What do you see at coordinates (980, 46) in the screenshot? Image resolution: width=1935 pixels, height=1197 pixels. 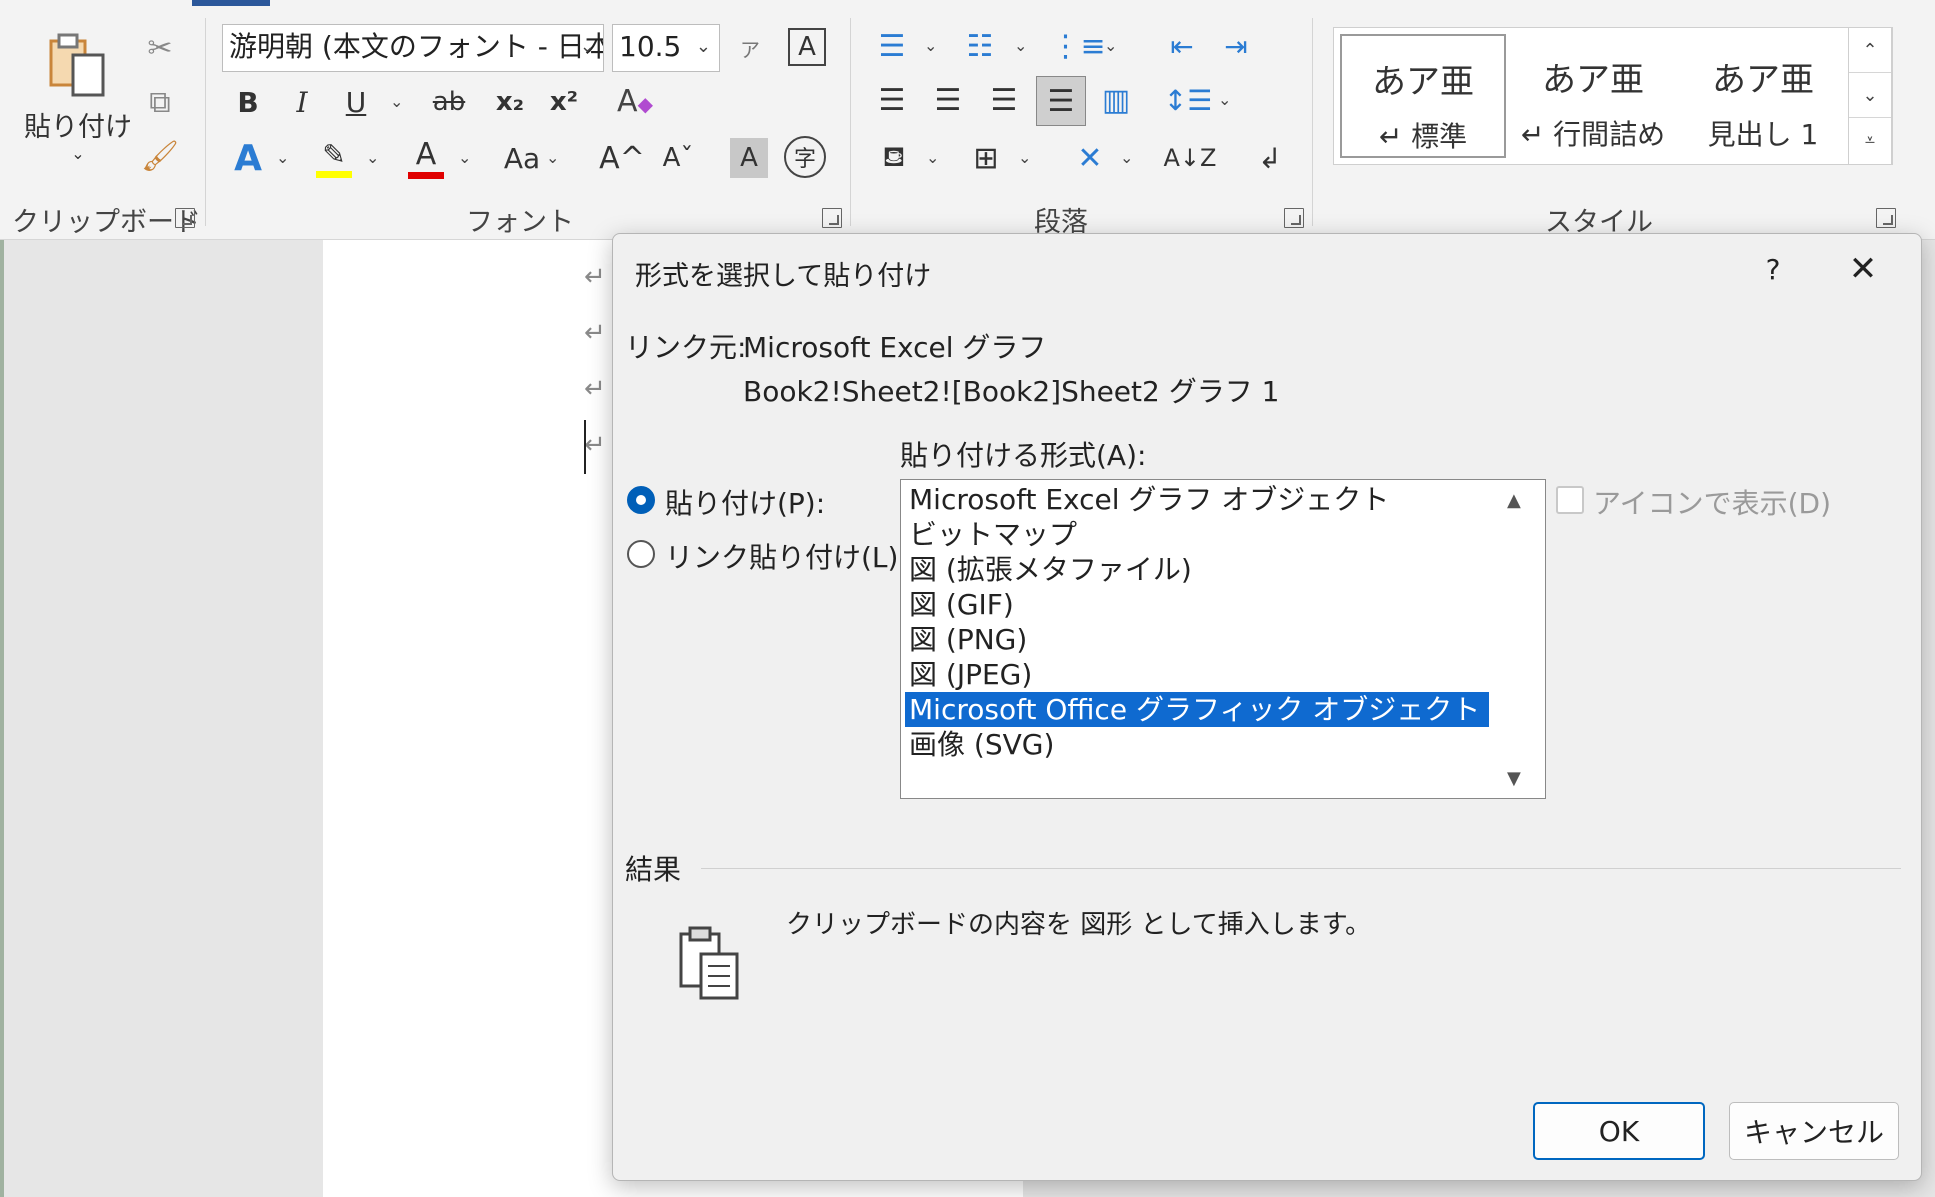 I see `numbering-button: ☷` at bounding box center [980, 46].